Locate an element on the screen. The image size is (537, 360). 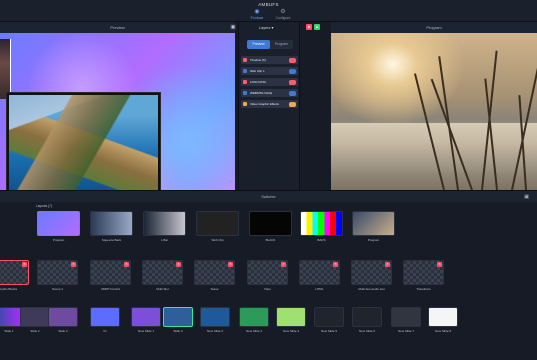
switcher-thumb-label: New Slide 5 is located at coordinates (328, 331).